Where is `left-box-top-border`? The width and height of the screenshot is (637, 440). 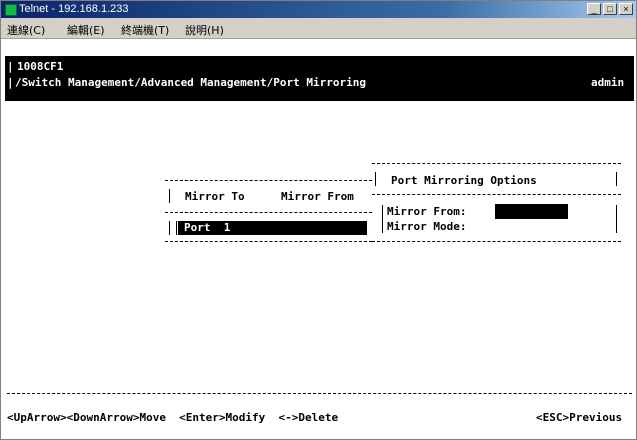
left-box-top-border is located at coordinates (268, 180).